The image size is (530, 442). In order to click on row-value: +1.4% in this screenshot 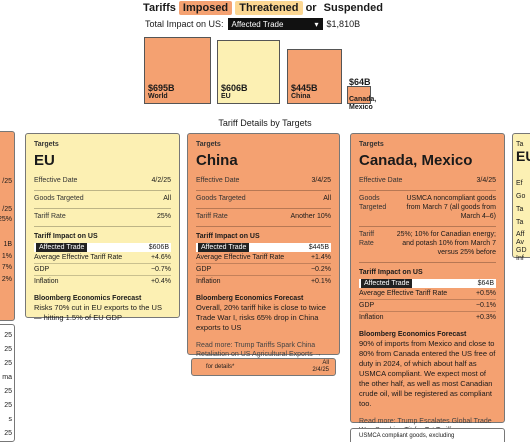, I will do `click(320, 257)`.